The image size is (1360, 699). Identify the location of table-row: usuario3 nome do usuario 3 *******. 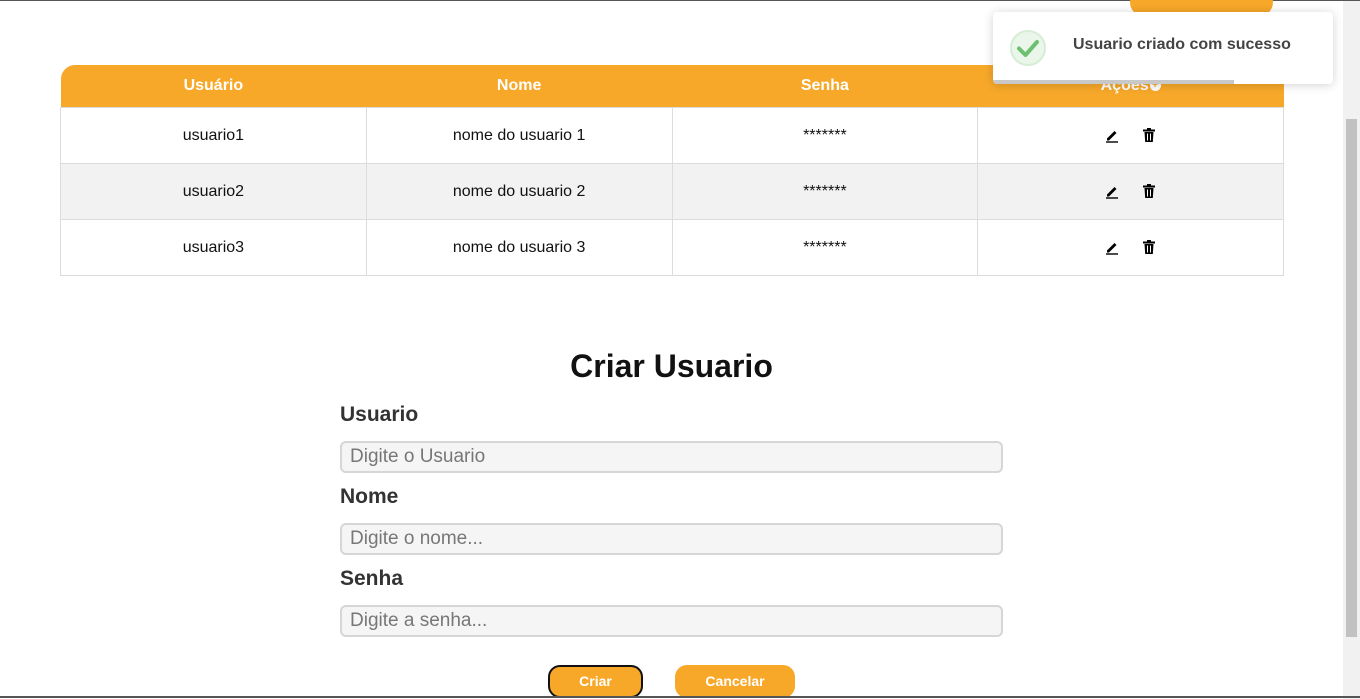
(672, 247).